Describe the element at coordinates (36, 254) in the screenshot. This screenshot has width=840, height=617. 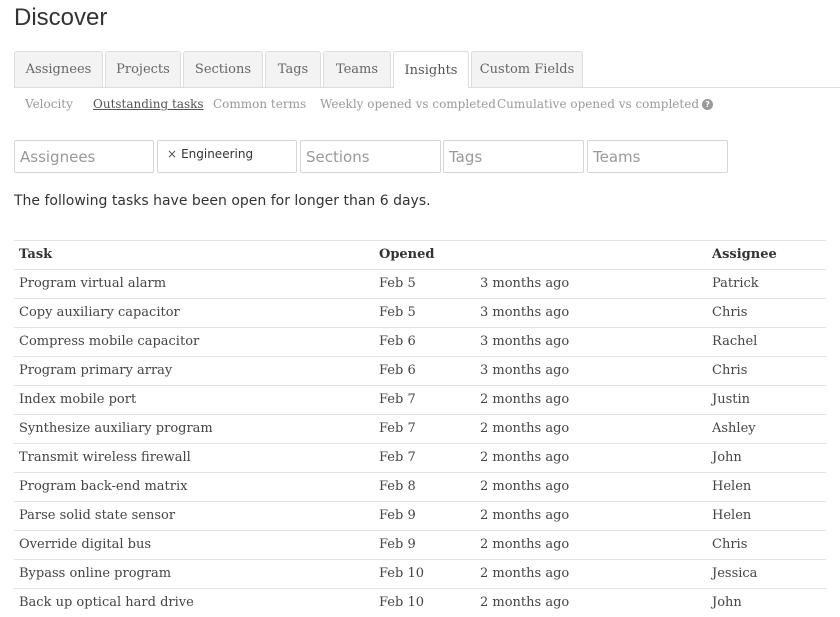
I see `task-column-header: Task` at that location.